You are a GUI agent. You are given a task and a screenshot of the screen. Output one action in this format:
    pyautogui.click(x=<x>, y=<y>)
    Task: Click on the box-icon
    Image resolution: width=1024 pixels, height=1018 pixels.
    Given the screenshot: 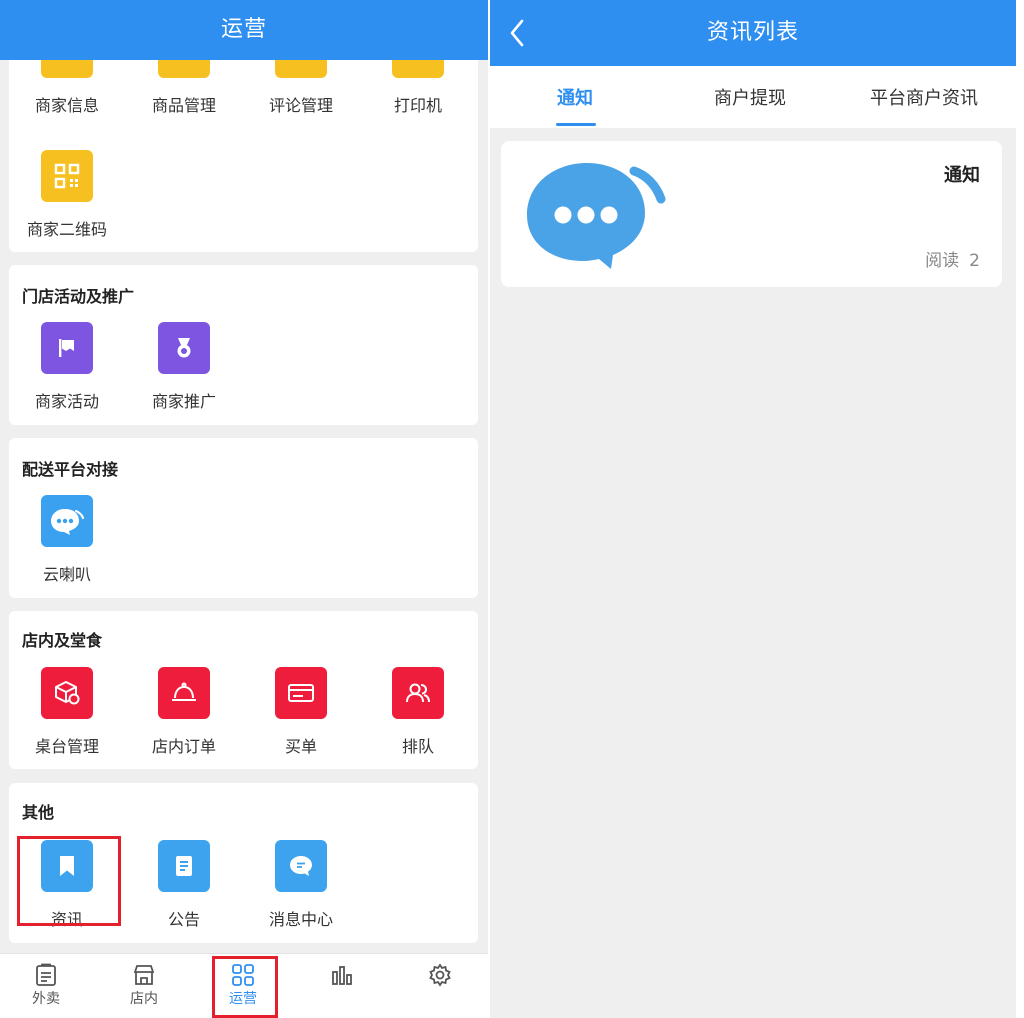 What is the action you would take?
    pyautogui.click(x=67, y=693)
    